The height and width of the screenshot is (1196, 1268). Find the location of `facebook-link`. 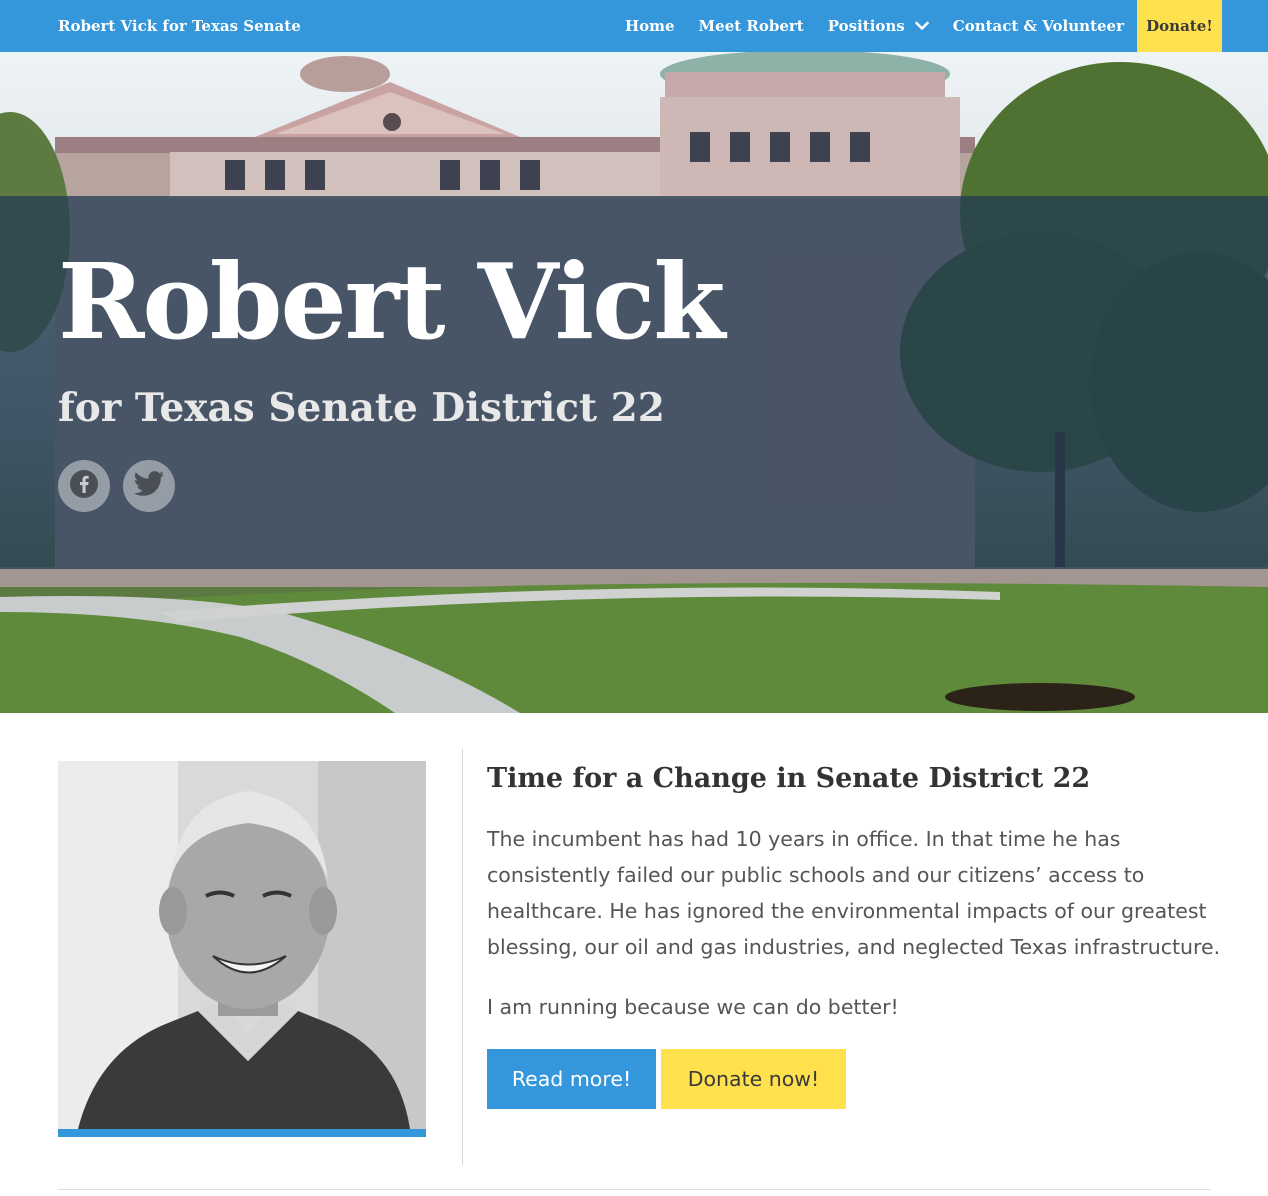

facebook-link is located at coordinates (84, 486).